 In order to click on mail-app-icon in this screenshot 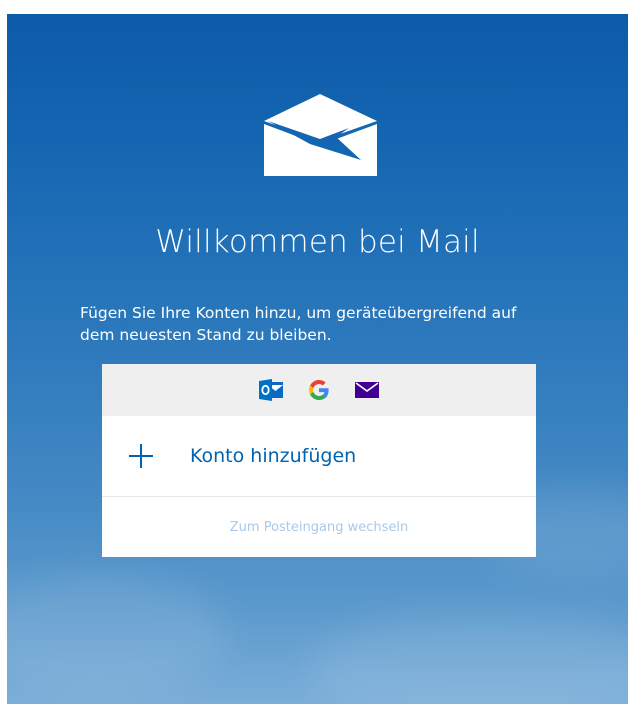, I will do `click(320, 135)`.